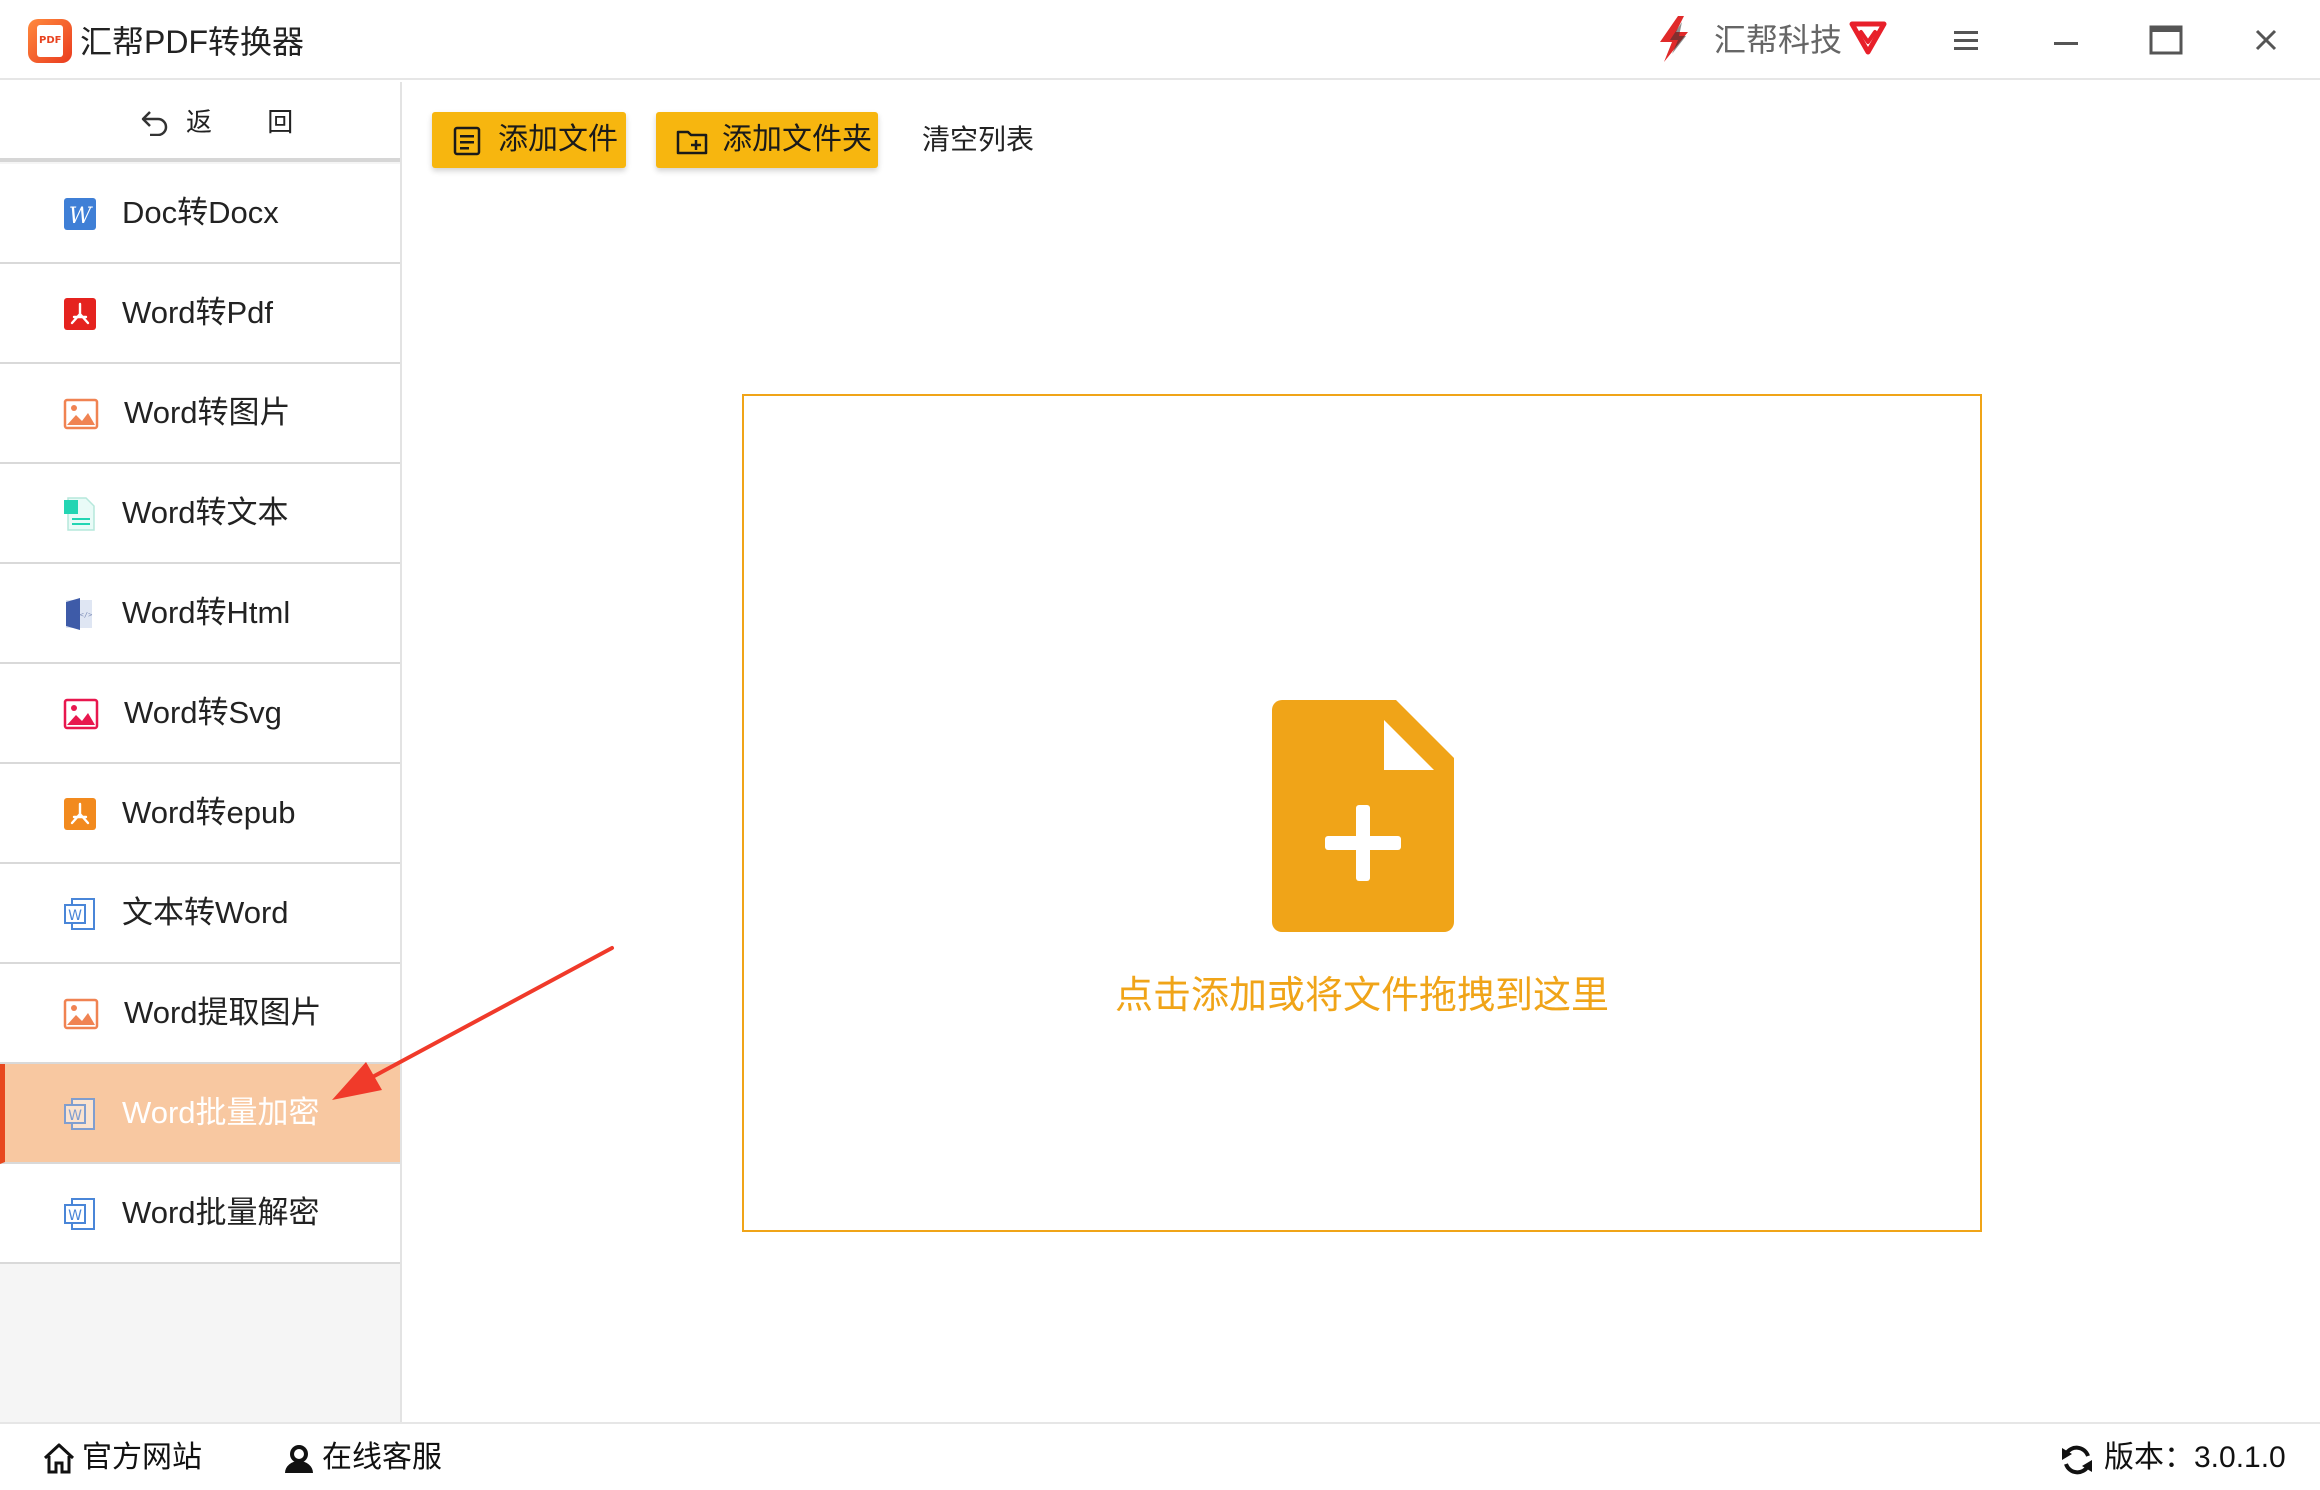 The height and width of the screenshot is (1490, 2320). I want to click on annotation-arrow-icon, so click(473, 1023).